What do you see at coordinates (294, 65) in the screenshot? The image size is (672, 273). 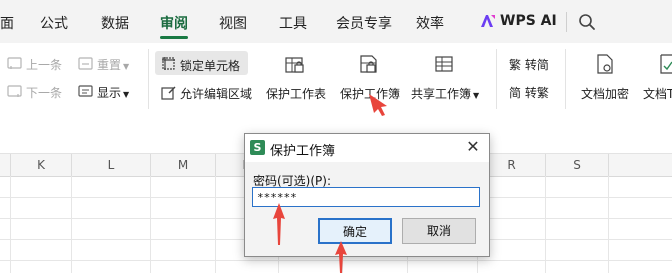 I see `protect-sheet-icon` at bounding box center [294, 65].